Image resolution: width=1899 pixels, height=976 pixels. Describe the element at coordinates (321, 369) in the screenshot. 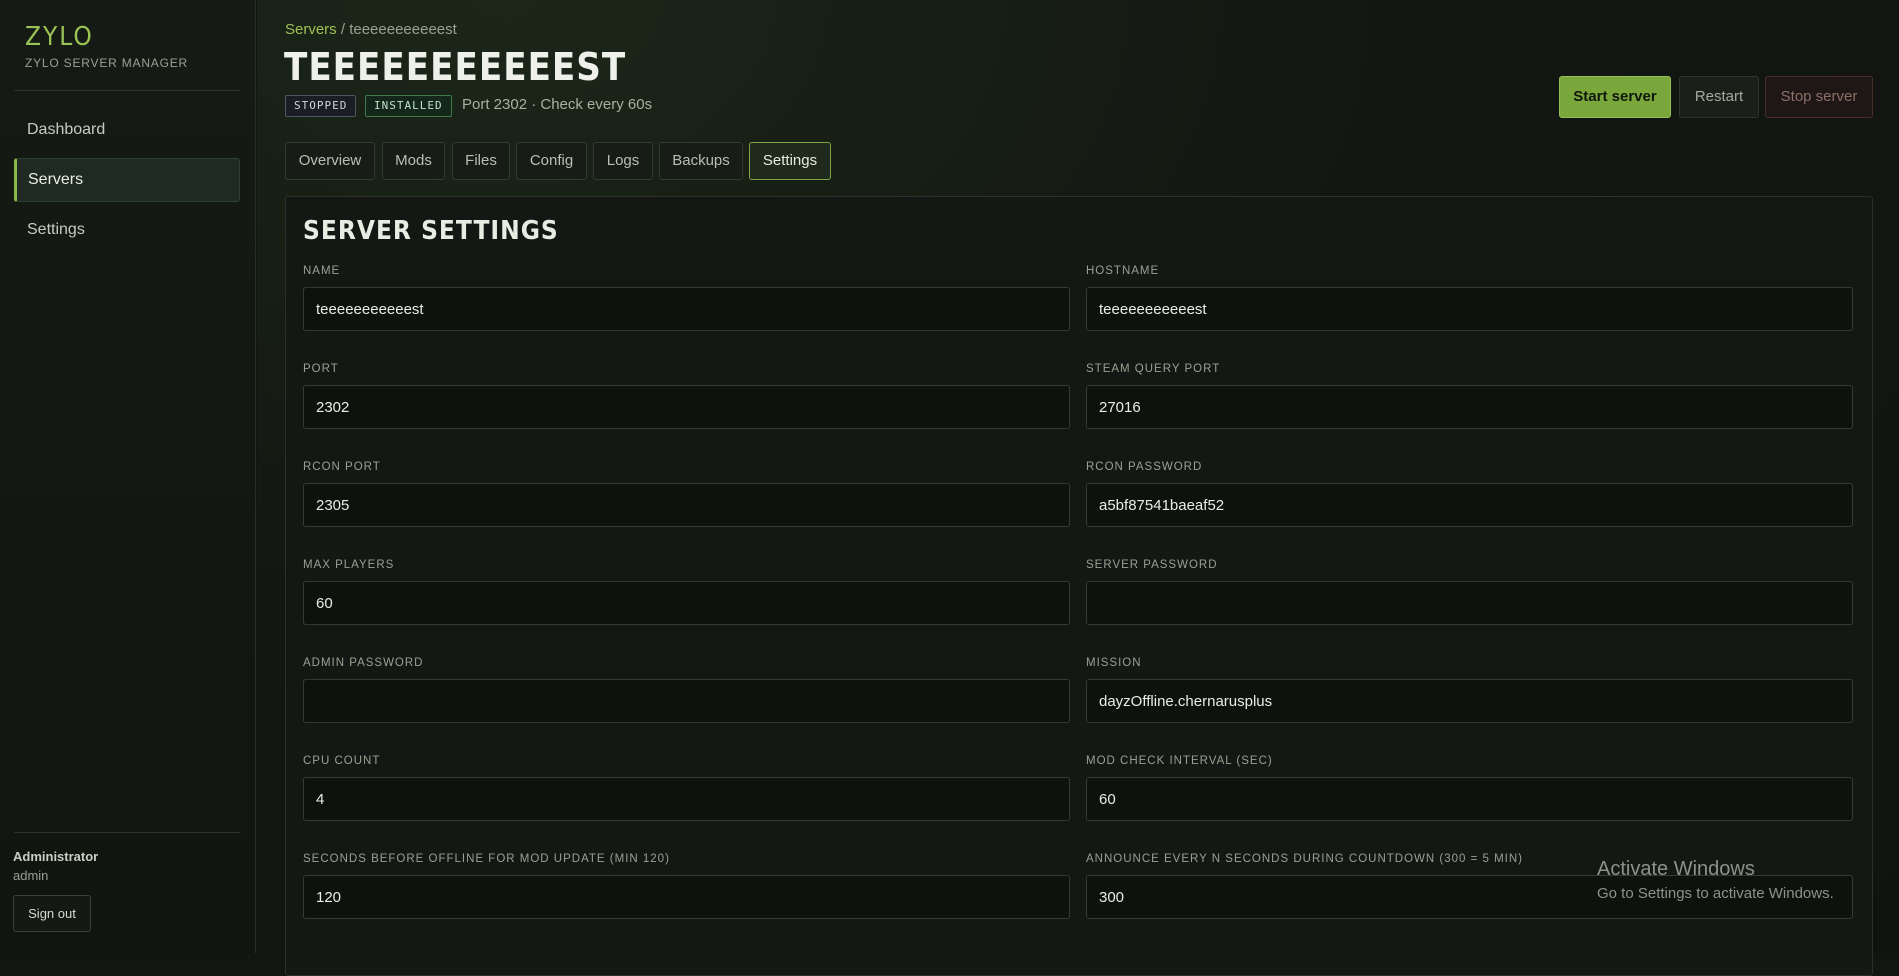

I see `field-label-port: PORT` at that location.